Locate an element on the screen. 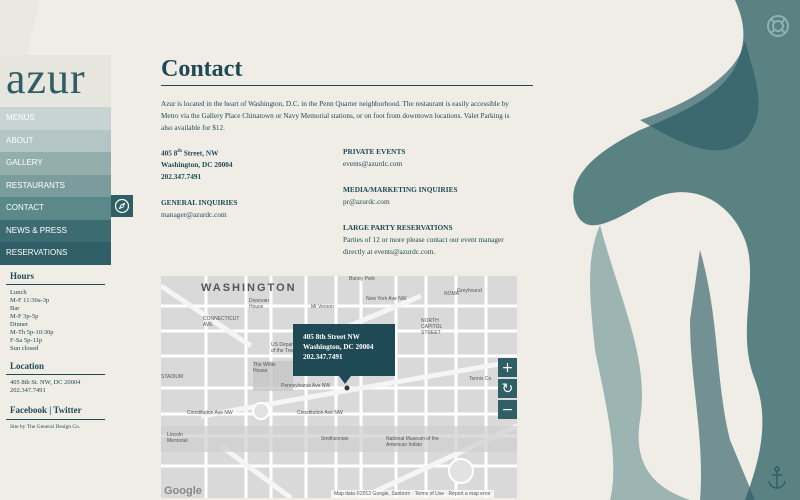 The height and width of the screenshot is (500, 800). map-label: The White House is located at coordinates (264, 368).